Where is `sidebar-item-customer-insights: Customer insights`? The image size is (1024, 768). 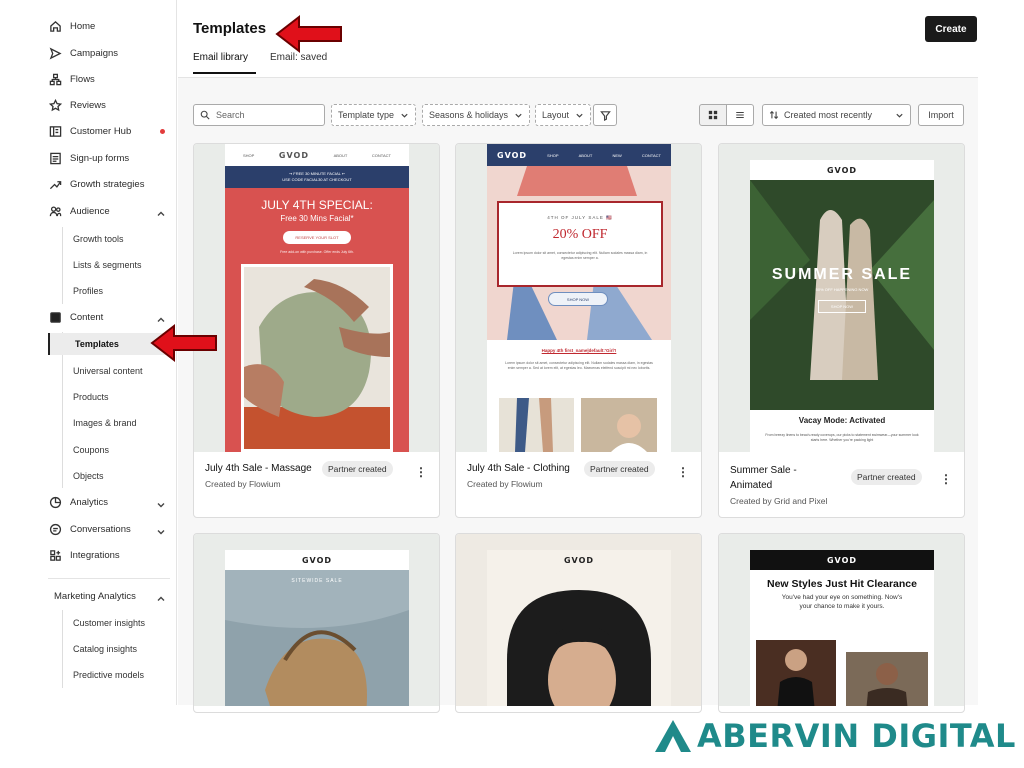 sidebar-item-customer-insights: Customer insights is located at coordinates (104, 623).